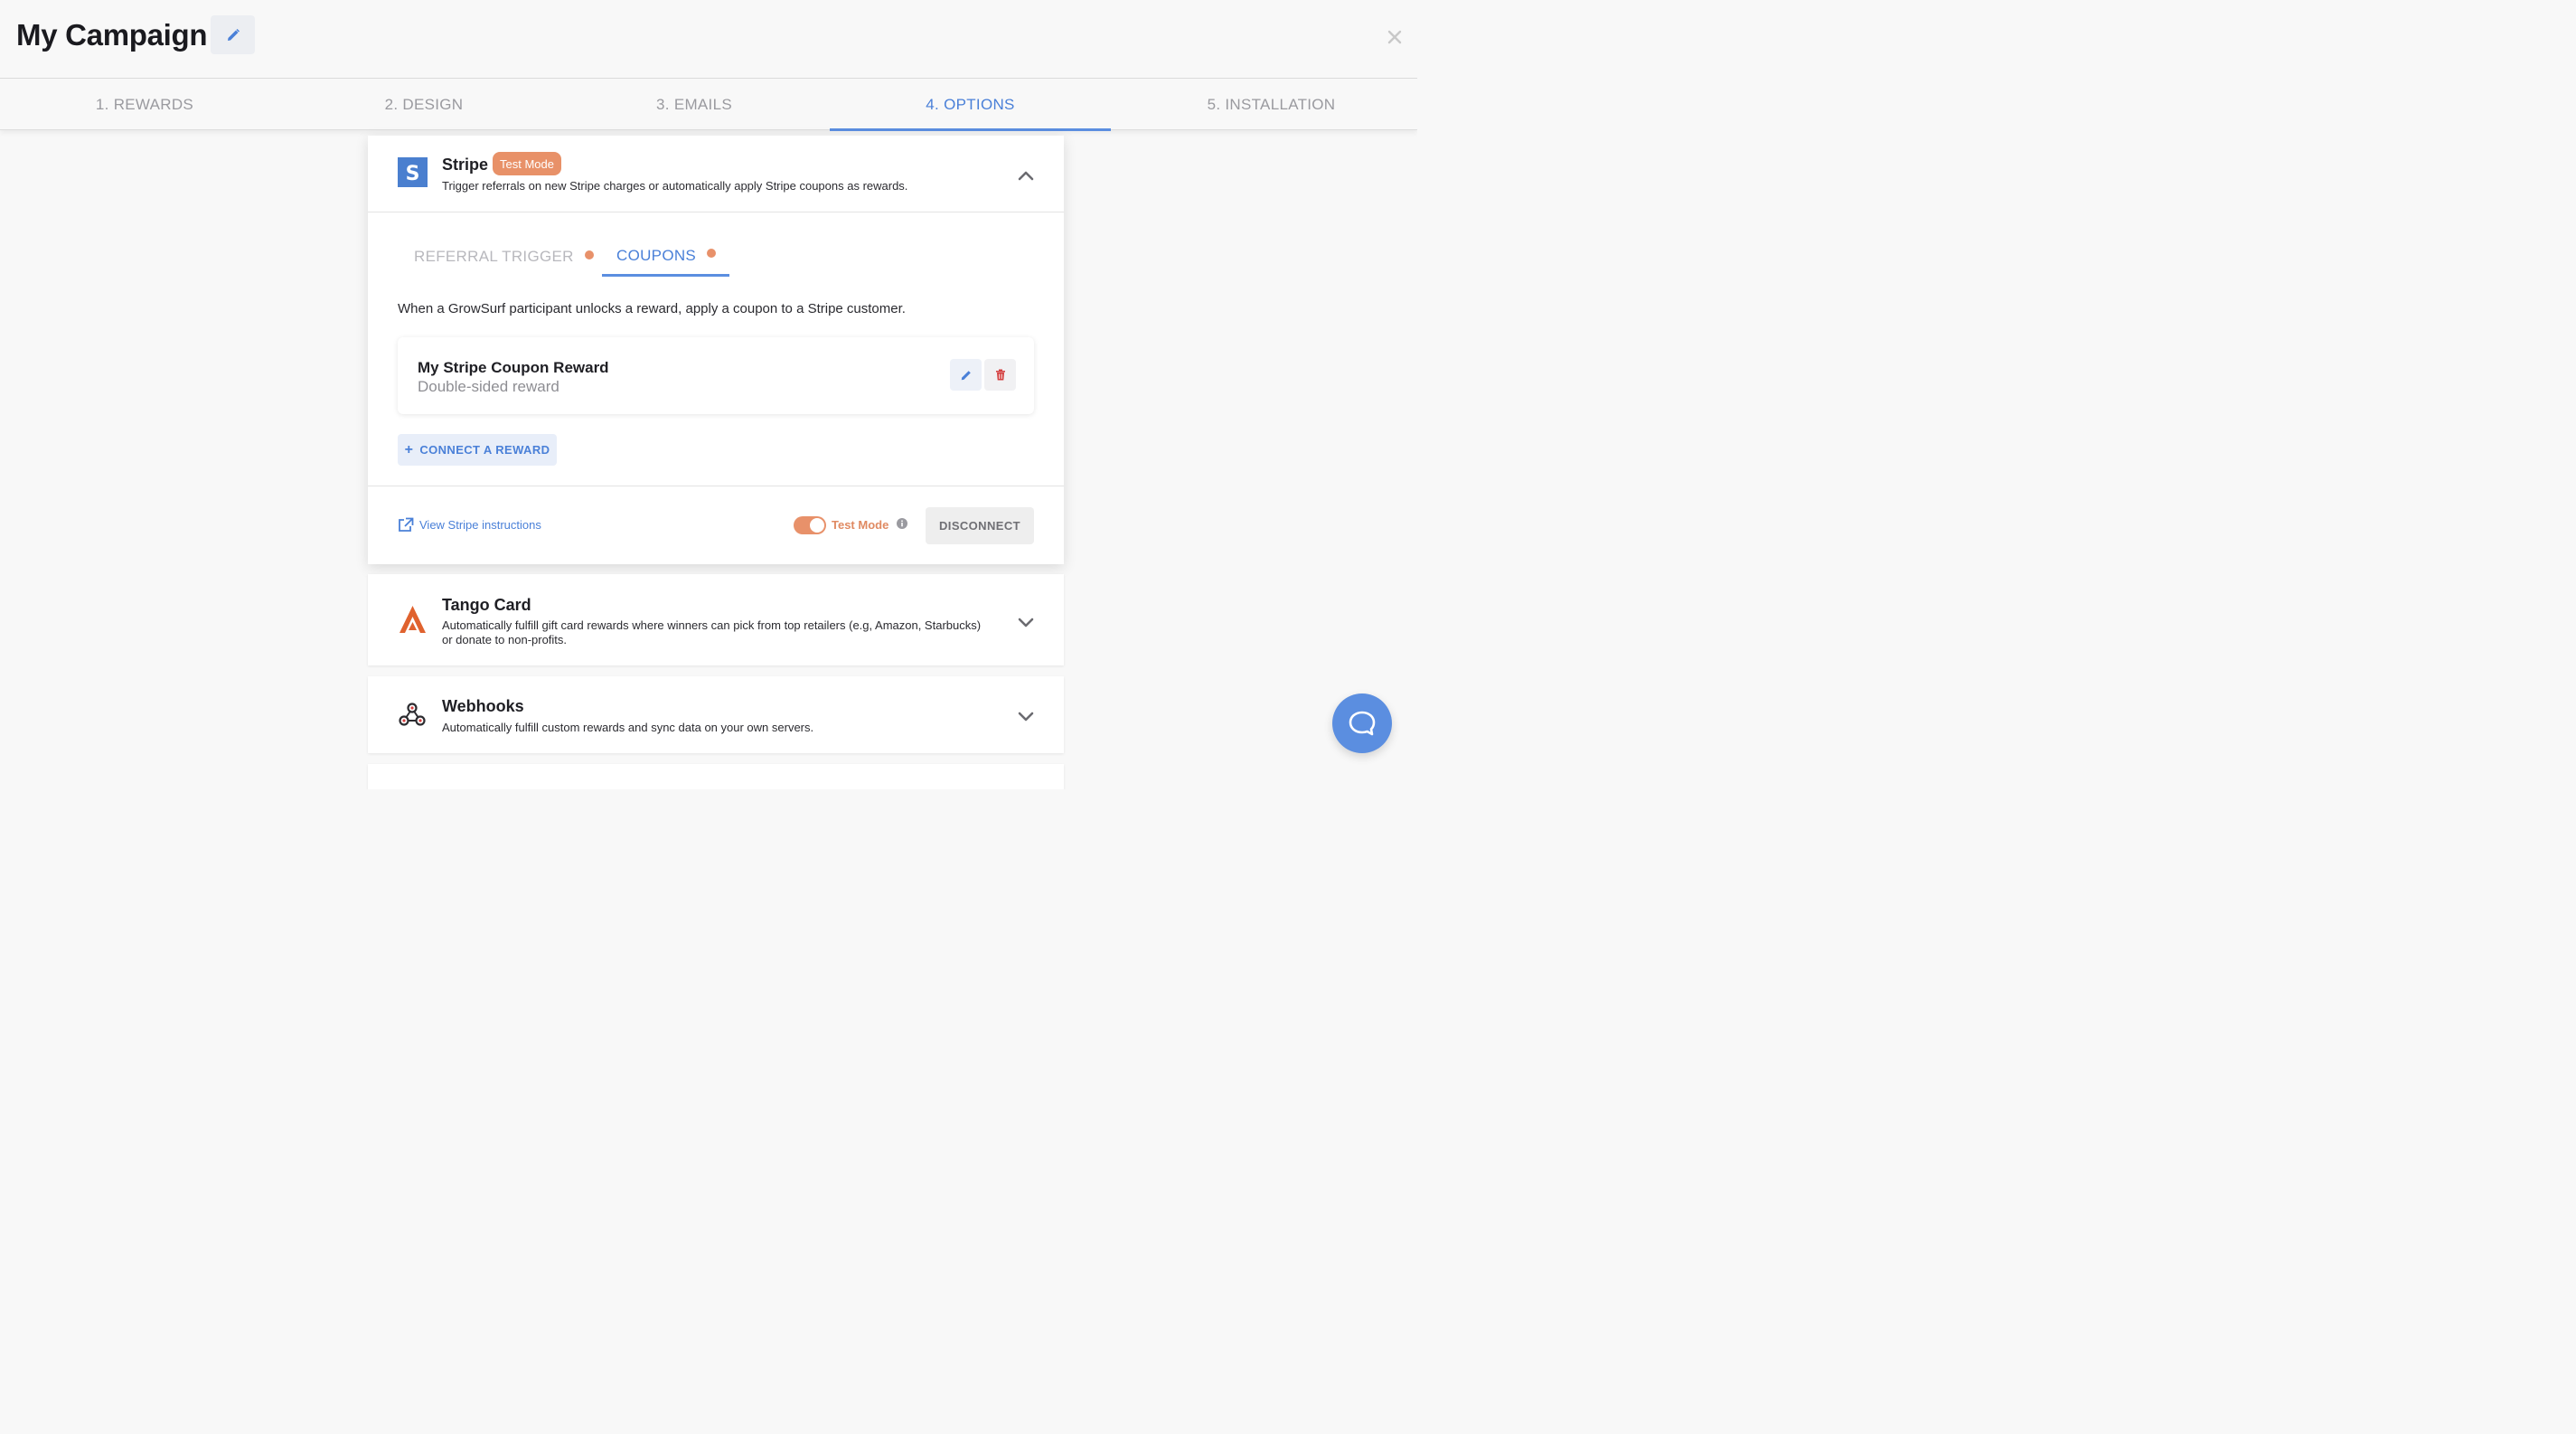 This screenshot has height=1434, width=2576. I want to click on tab-rewards: 1. REWARDS, so click(145, 104).